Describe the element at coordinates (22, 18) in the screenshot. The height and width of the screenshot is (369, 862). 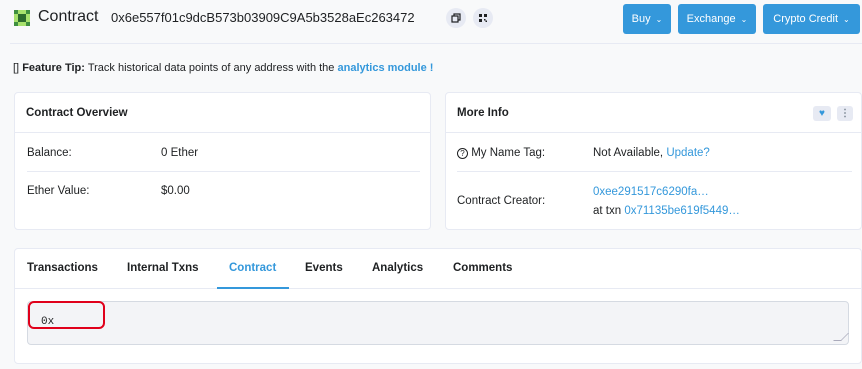
I see `contract-logo-icon` at that location.